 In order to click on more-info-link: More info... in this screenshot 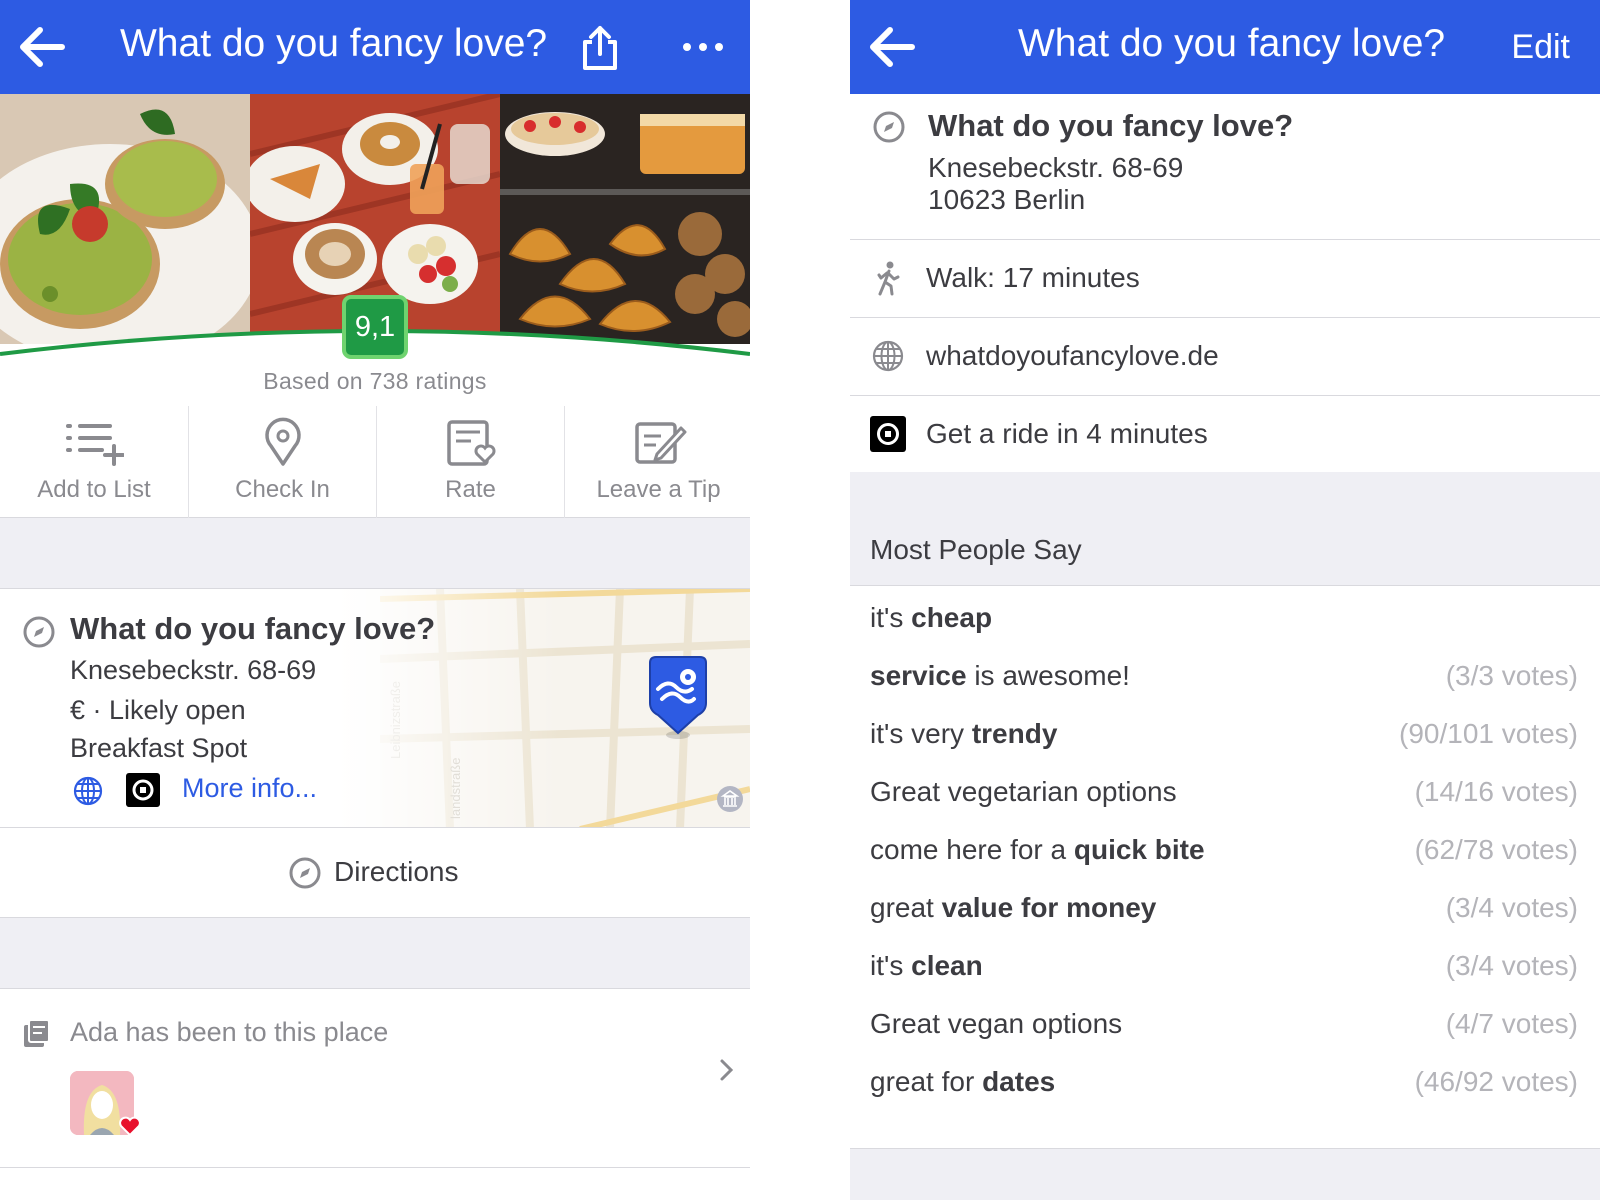, I will do `click(249, 788)`.